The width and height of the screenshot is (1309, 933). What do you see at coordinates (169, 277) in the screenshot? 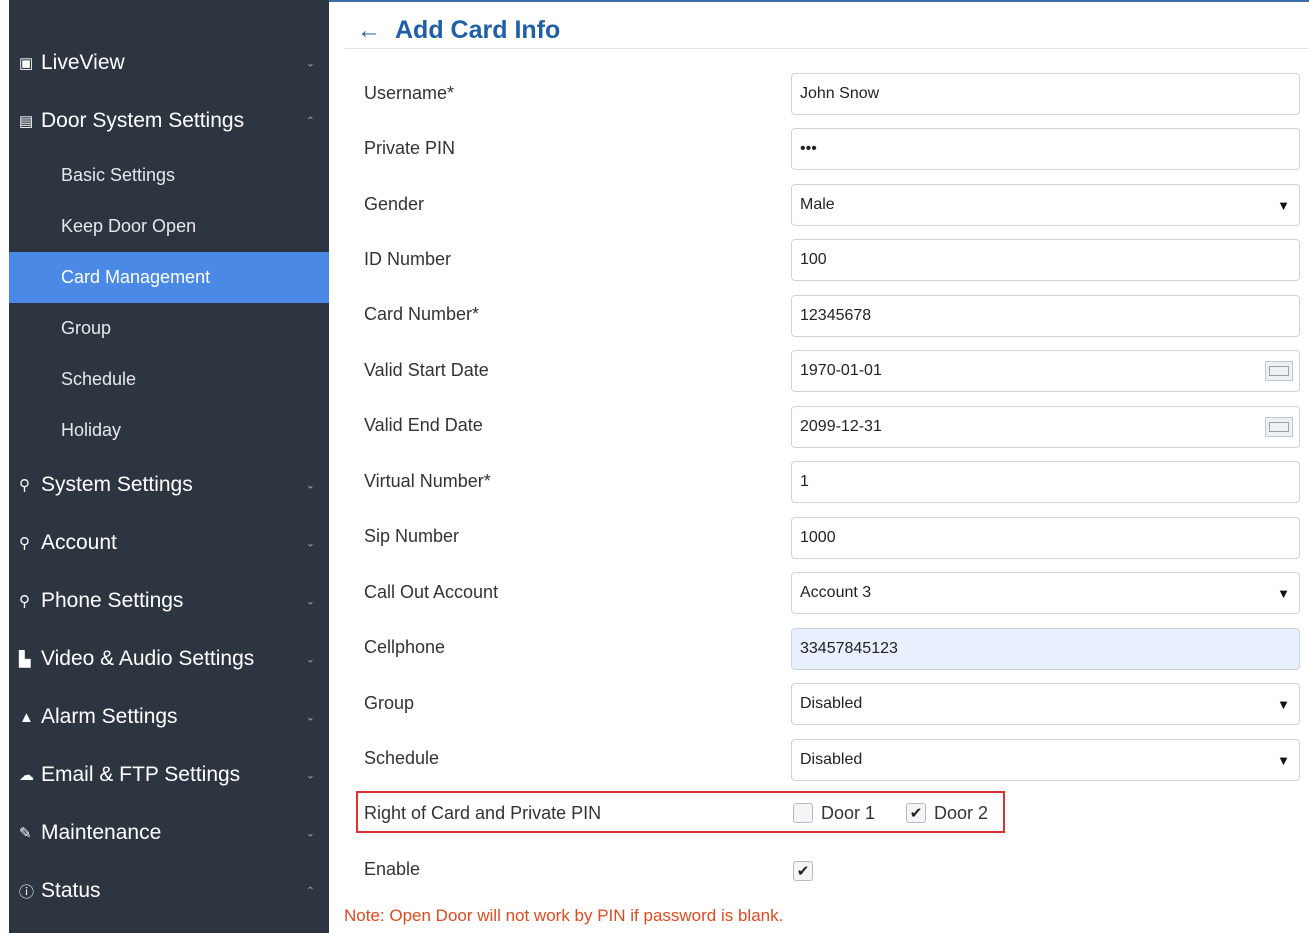
I see `sidebar-subitem-card-management: Card Management` at bounding box center [169, 277].